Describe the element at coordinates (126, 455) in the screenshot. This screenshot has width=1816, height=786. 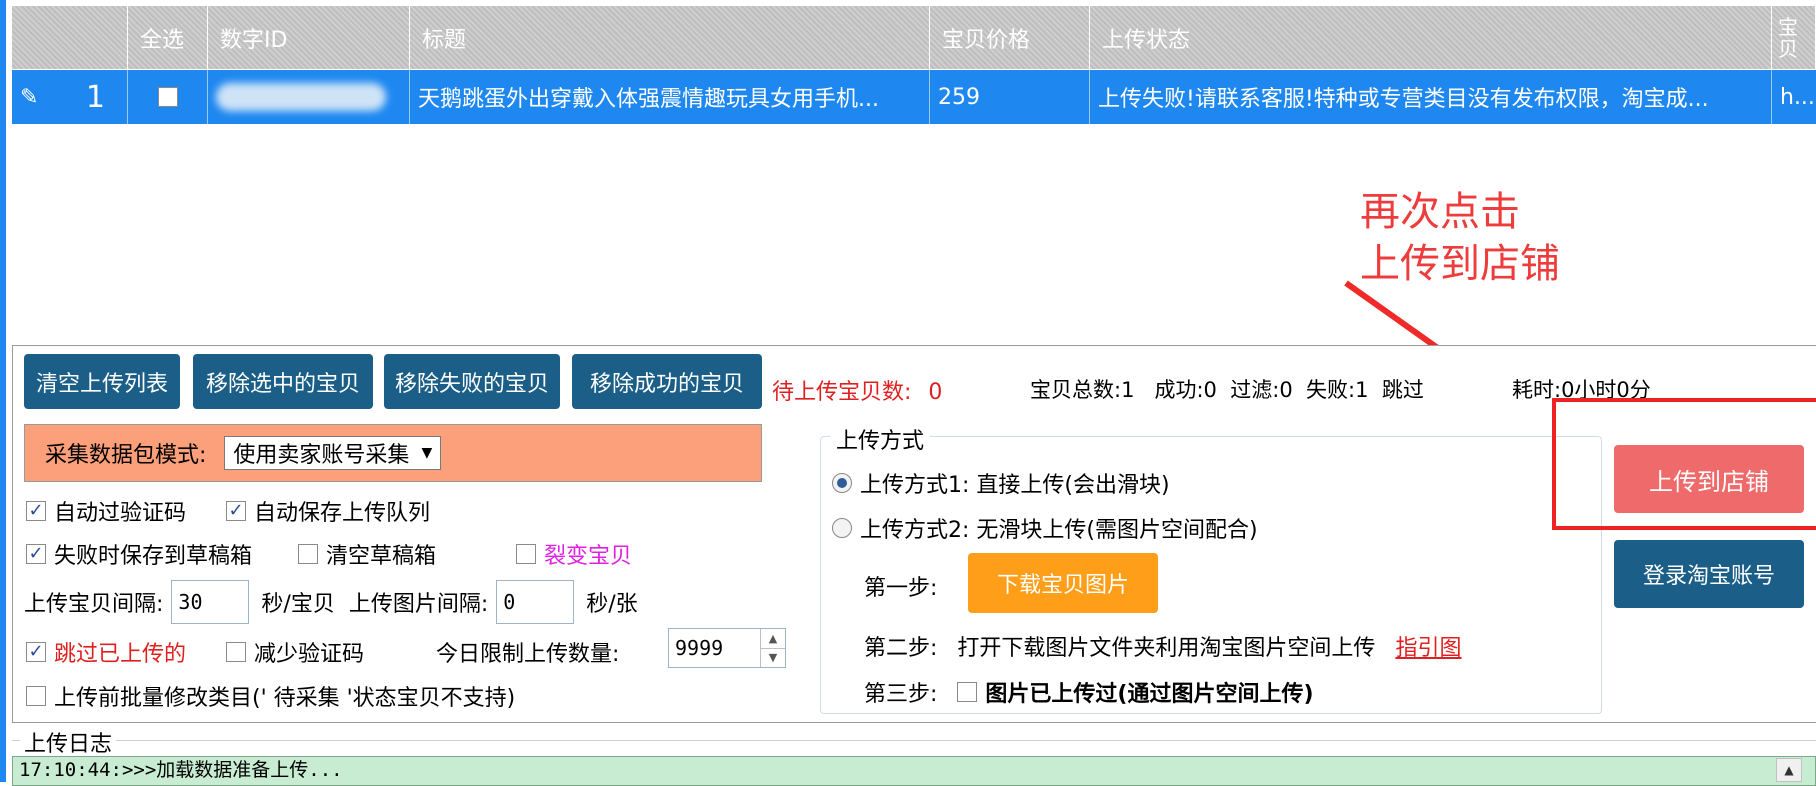
I see `collect-mode-label: 采集数据包模式:` at that location.